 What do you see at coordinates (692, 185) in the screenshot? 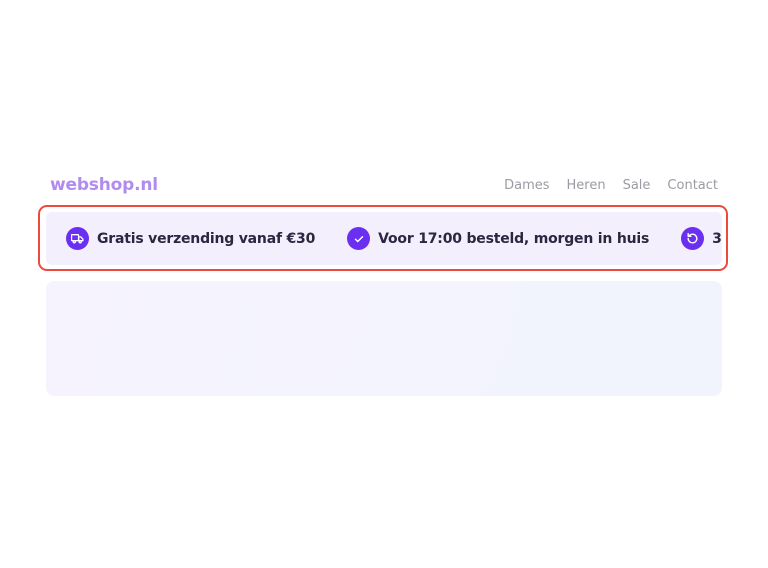
I see `nav-item-contact: Contact` at bounding box center [692, 185].